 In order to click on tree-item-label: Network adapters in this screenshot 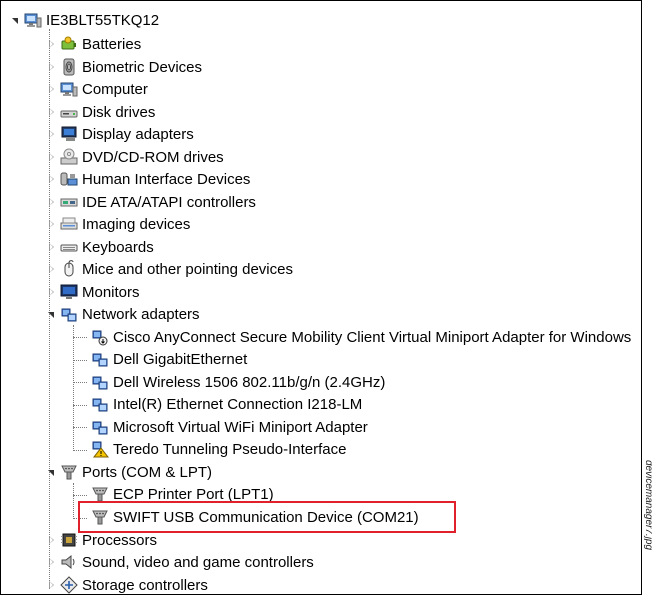, I will do `click(141, 314)`.